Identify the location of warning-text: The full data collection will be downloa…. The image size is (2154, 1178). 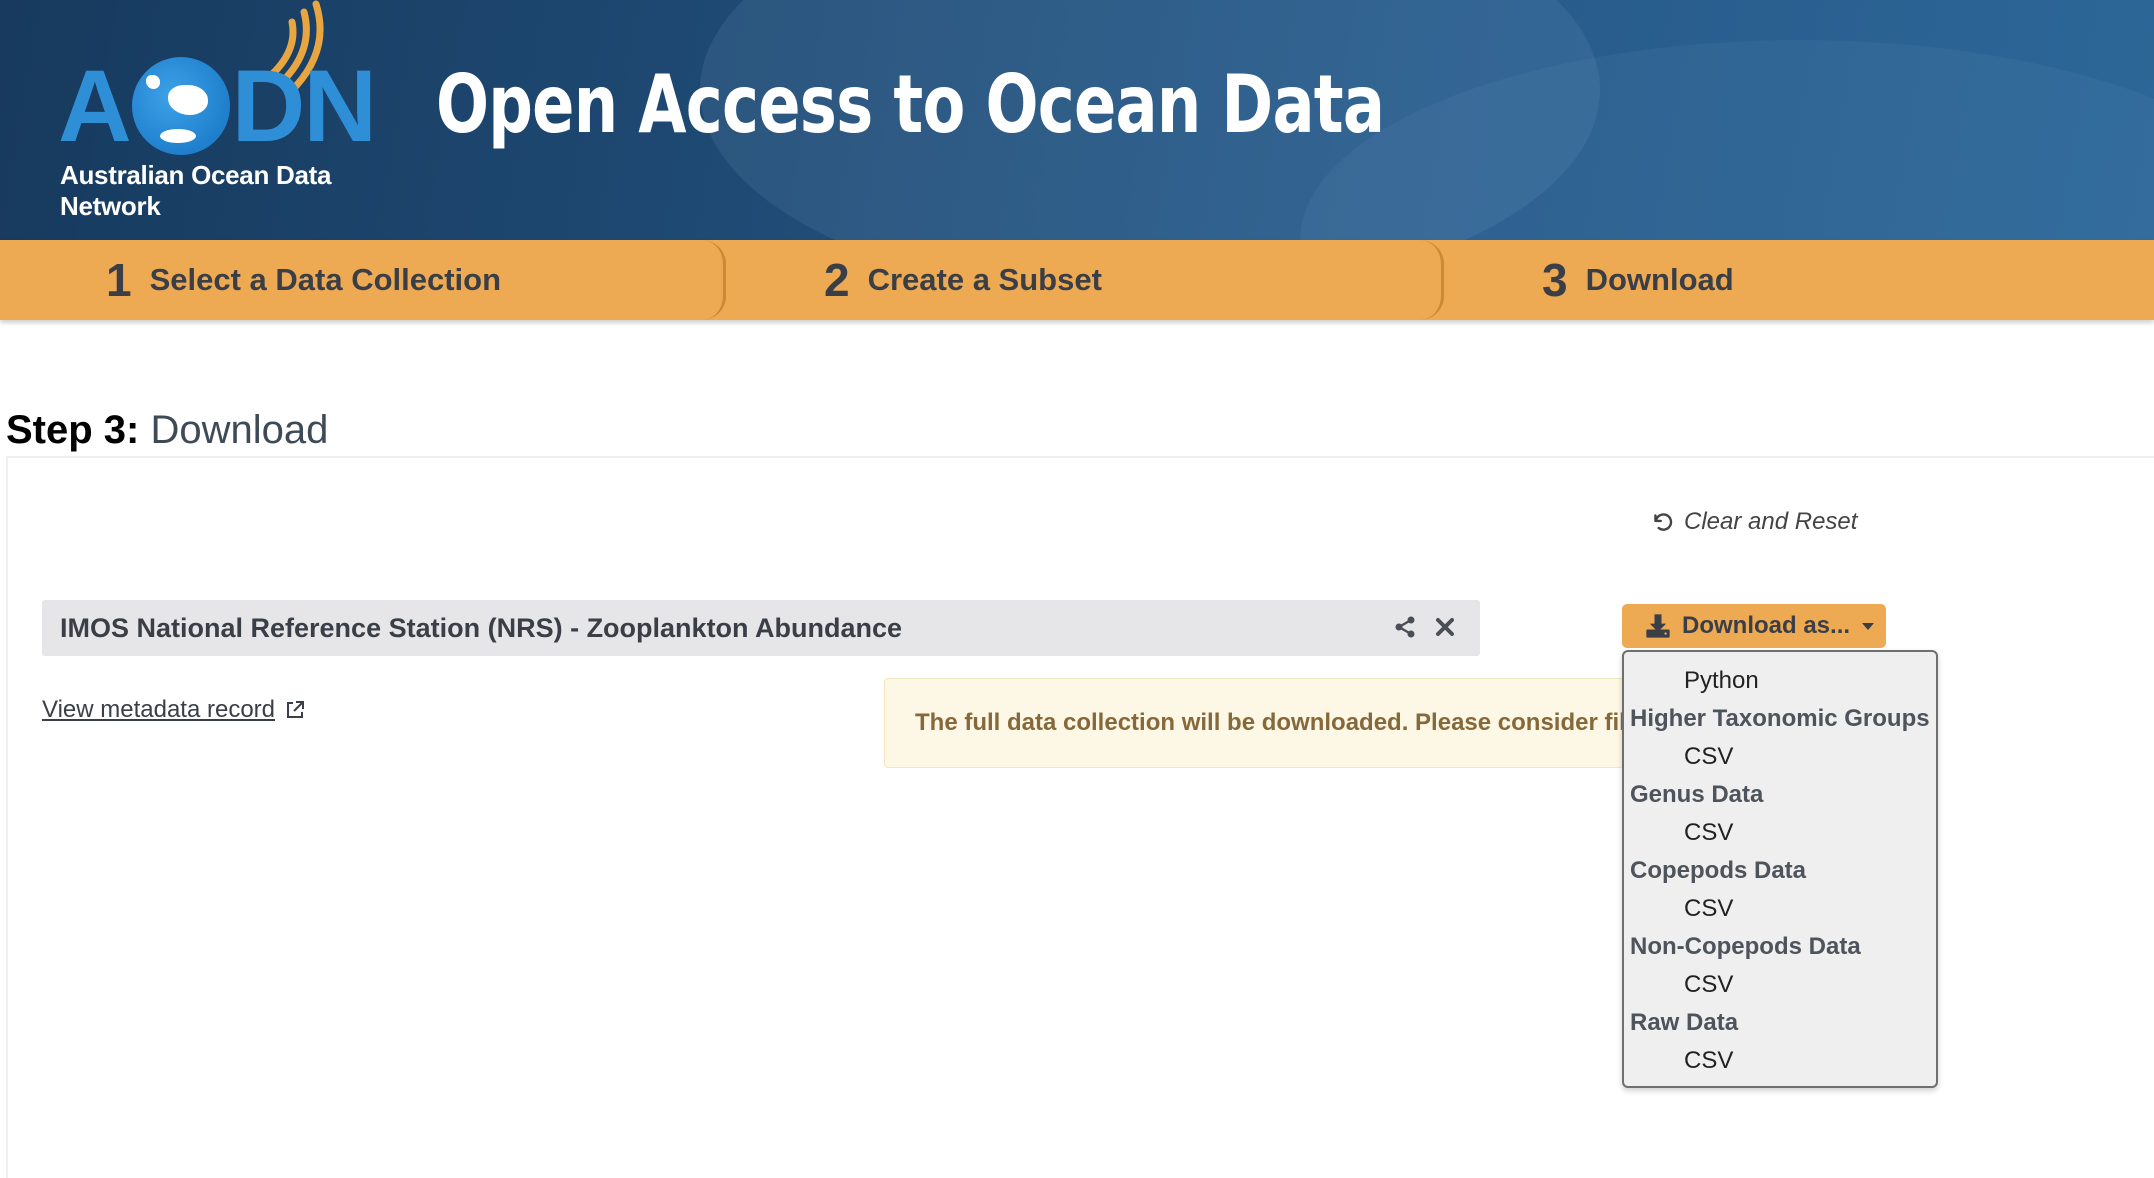
(1279, 722).